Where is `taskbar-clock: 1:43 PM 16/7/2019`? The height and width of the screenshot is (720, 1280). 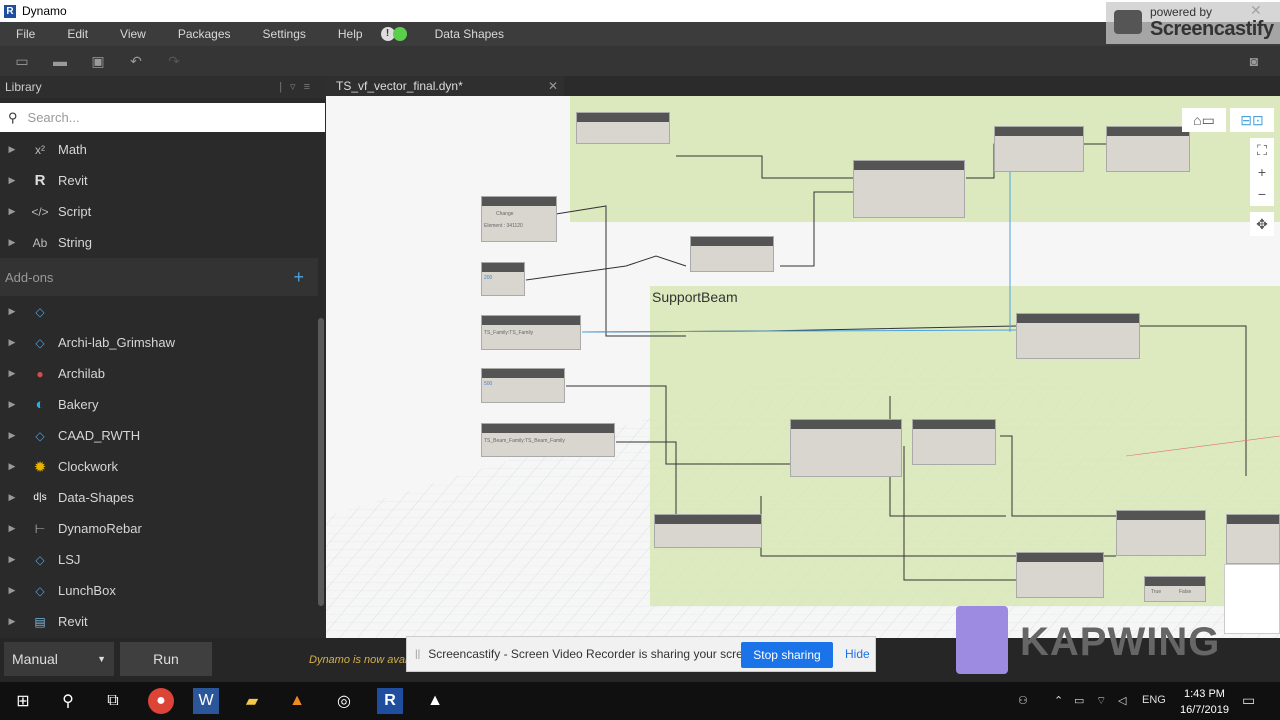
taskbar-clock: 1:43 PM 16/7/2019 is located at coordinates (1204, 702).